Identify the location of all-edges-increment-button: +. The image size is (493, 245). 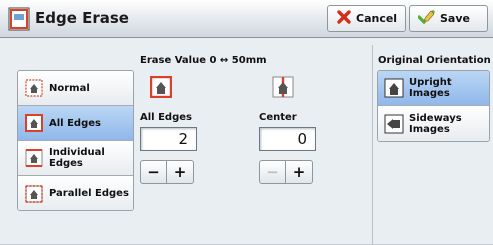
(180, 172).